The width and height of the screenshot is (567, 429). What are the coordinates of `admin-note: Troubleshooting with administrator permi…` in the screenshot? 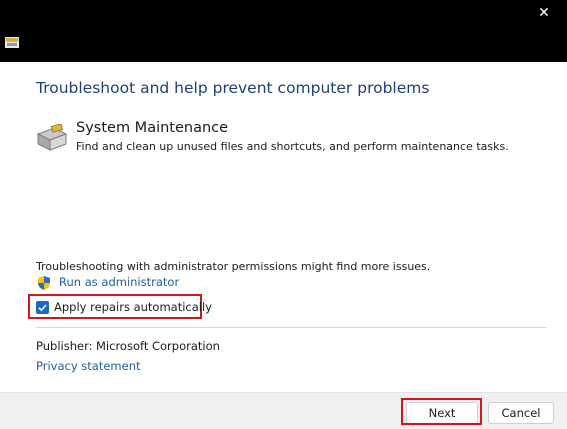 It's located at (233, 266).